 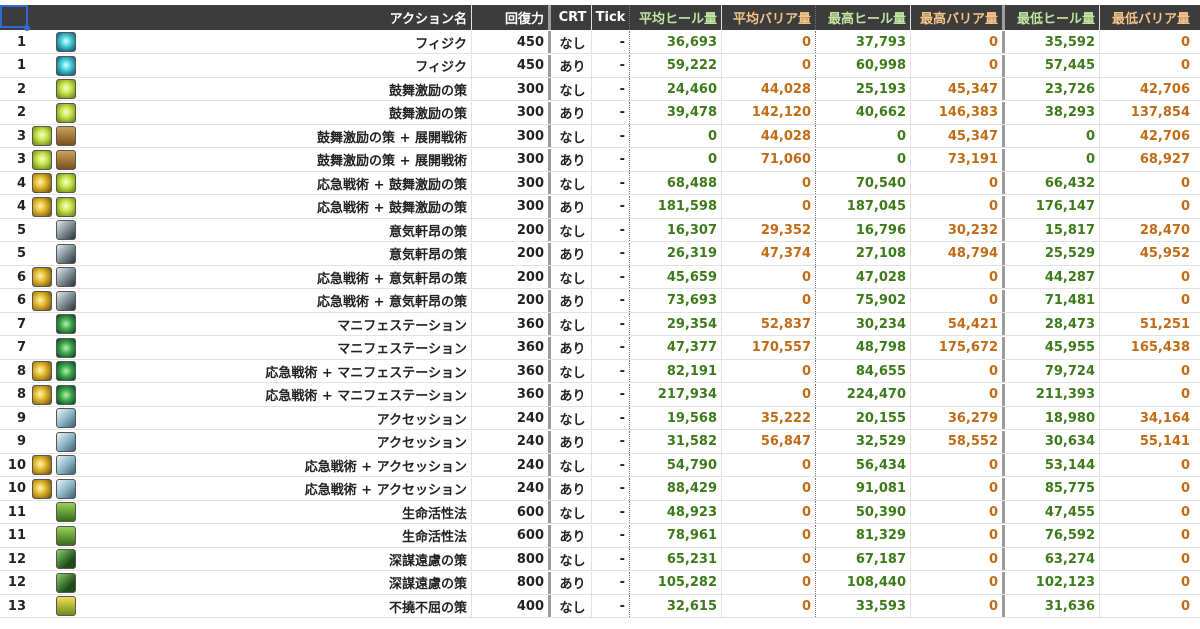 I want to click on min-heal-cell: 30,634, so click(x=1054, y=441).